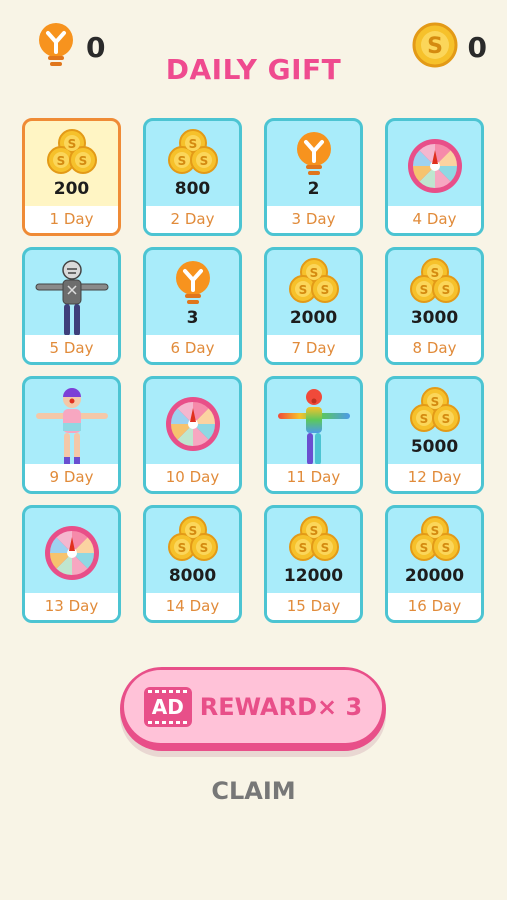 Image resolution: width=507 pixels, height=900 pixels. What do you see at coordinates (192, 318) in the screenshot?
I see `reward-amount: 3` at bounding box center [192, 318].